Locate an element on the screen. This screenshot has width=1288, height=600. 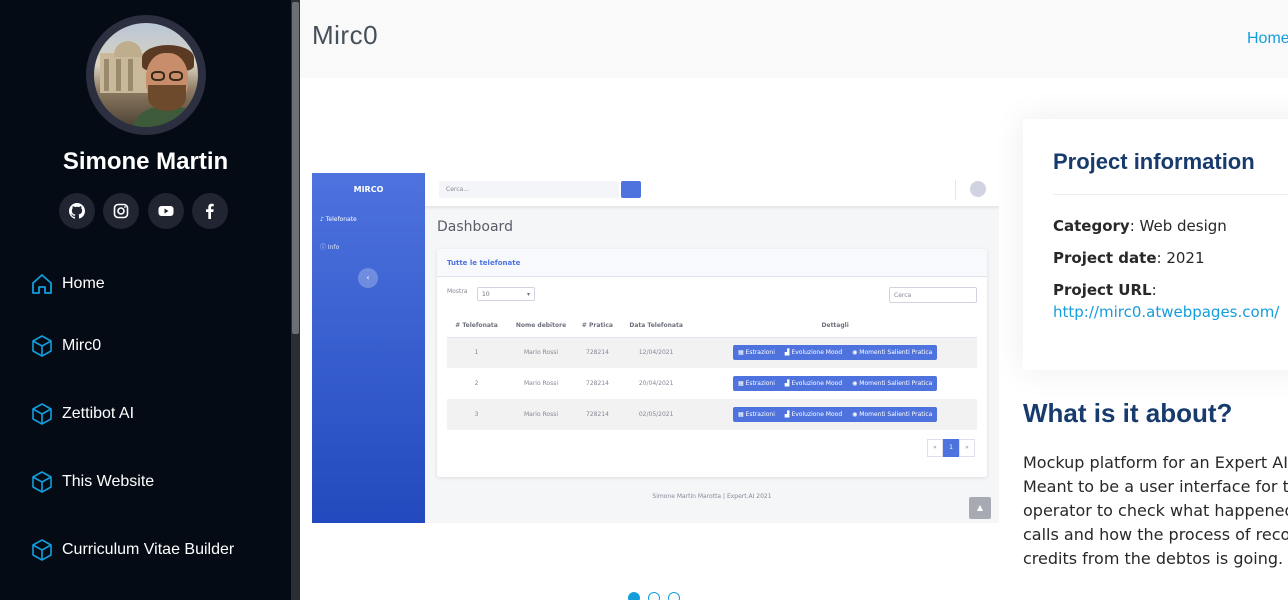
project-info-title: Project information is located at coordinates (1154, 161).